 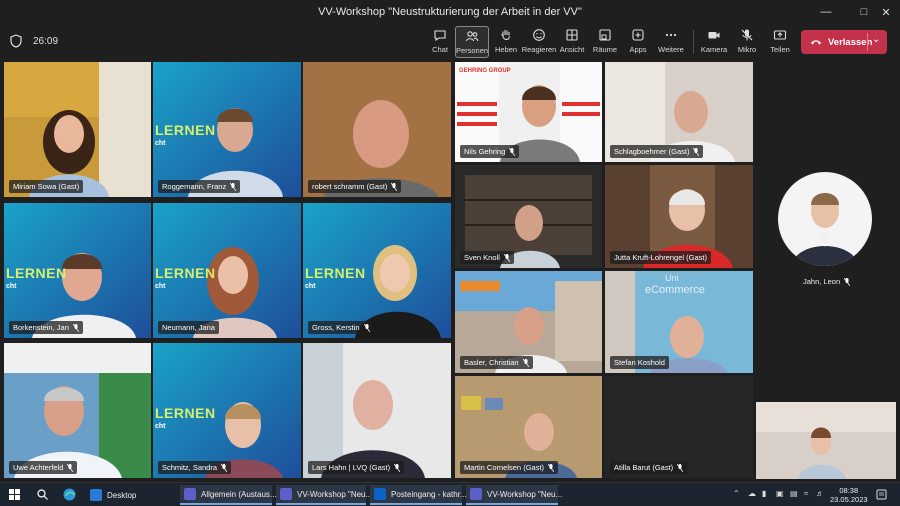 I want to click on notification-icon, so click(x=881, y=494).